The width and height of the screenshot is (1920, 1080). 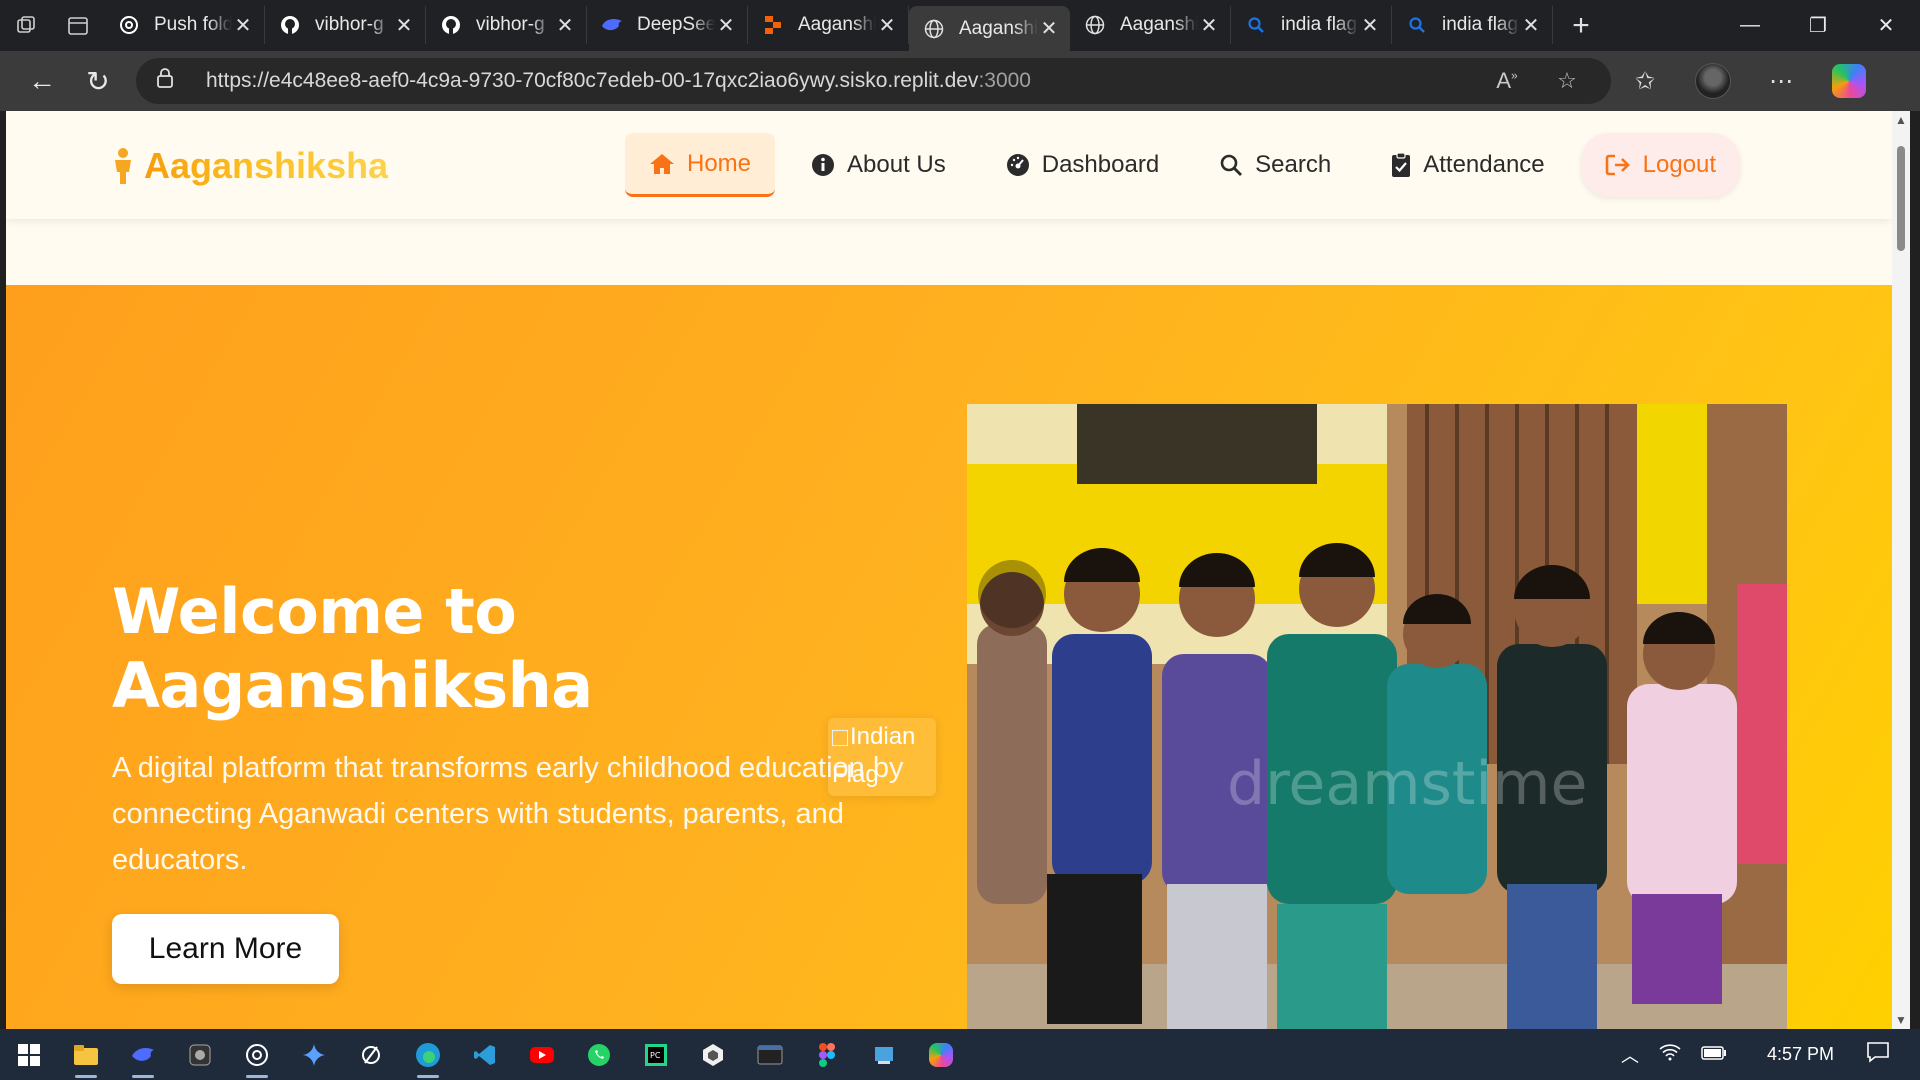 What do you see at coordinates (129, 25) in the screenshot?
I see `openai-icon` at bounding box center [129, 25].